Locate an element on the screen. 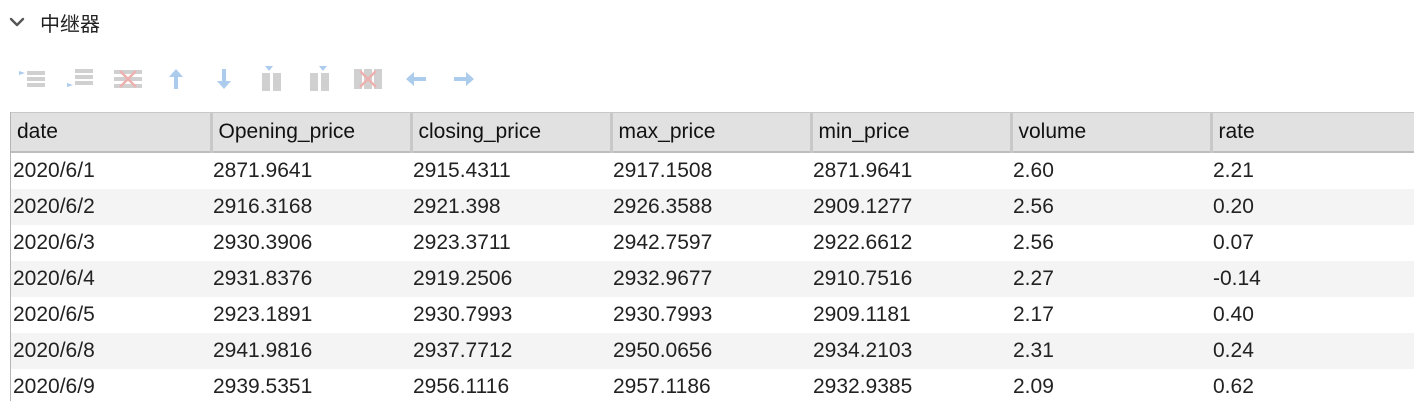  column-header-max-price: max_price is located at coordinates (712, 132).